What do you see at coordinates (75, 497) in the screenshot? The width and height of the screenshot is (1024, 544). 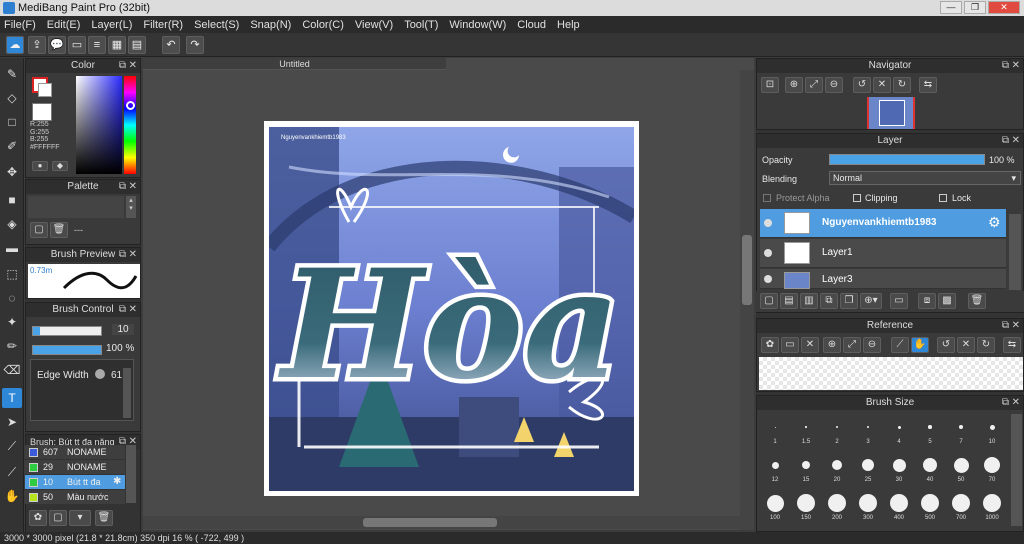 I see `brush-list-item: 50 Màu nước` at bounding box center [75, 497].